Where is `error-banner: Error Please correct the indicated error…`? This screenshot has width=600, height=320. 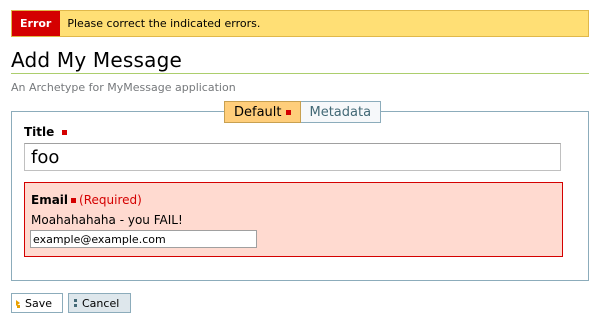
error-banner: Error Please correct the indicated error… is located at coordinates (300, 23).